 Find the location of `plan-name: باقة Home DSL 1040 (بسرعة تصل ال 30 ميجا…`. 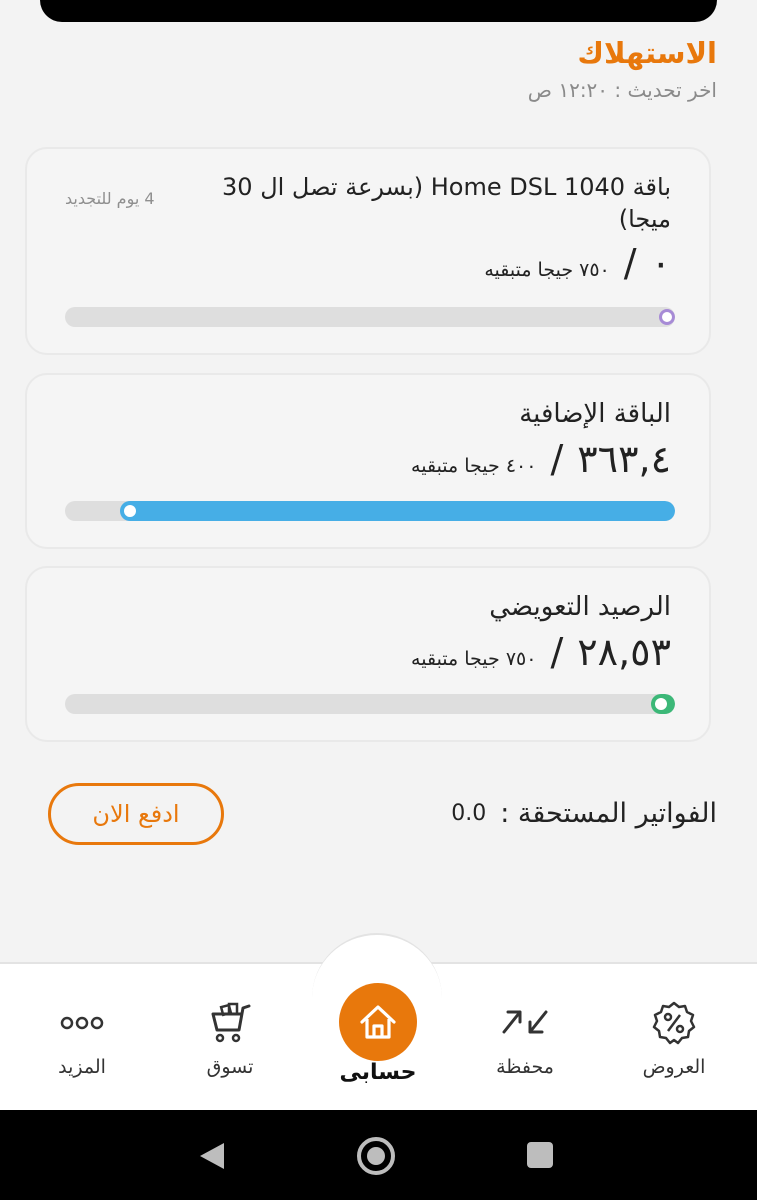

plan-name: باقة Home DSL 1040 (بسرعة تصل ال 30 ميجا… is located at coordinates (446, 203).